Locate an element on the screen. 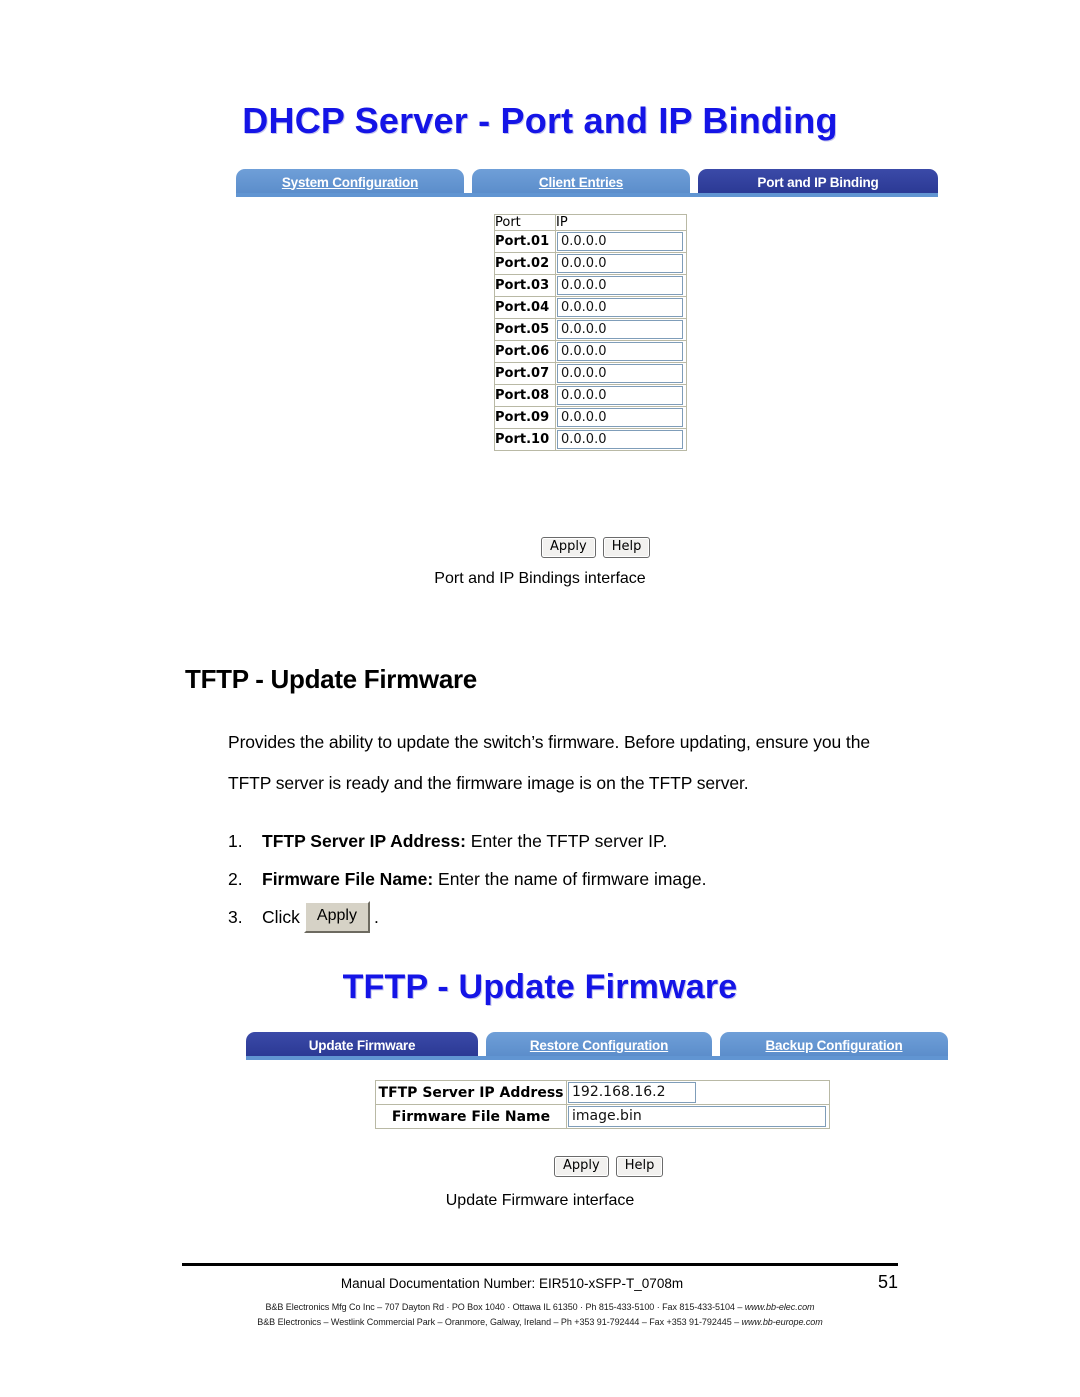  table-row: Port.03 0.0.0.0 is located at coordinates (590, 285).